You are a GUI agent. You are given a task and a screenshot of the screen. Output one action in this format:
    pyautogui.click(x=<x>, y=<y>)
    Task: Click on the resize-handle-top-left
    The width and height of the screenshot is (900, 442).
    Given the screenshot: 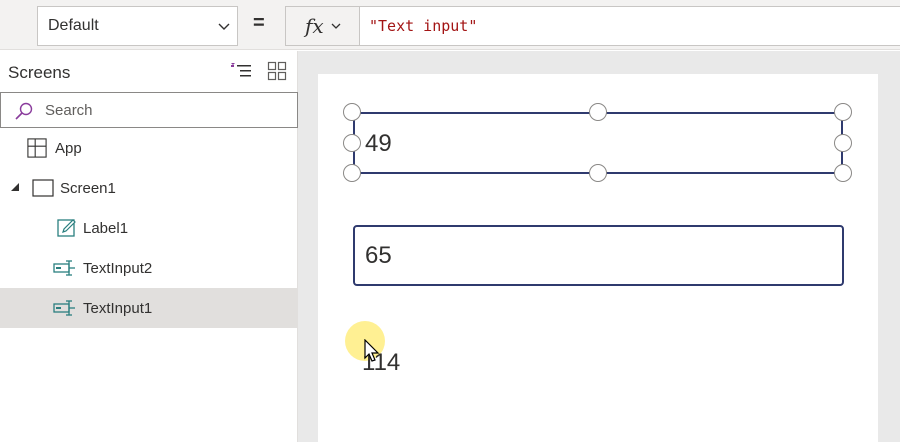 What is the action you would take?
    pyautogui.click(x=352, y=112)
    